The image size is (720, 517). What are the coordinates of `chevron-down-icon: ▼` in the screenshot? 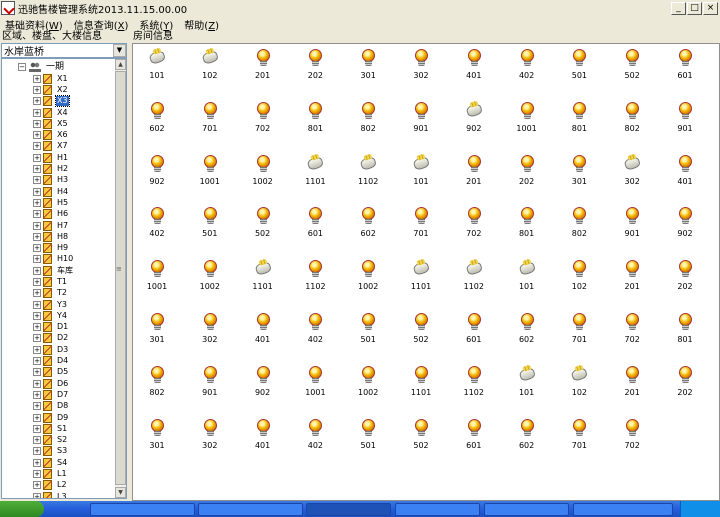 It's located at (119, 50).